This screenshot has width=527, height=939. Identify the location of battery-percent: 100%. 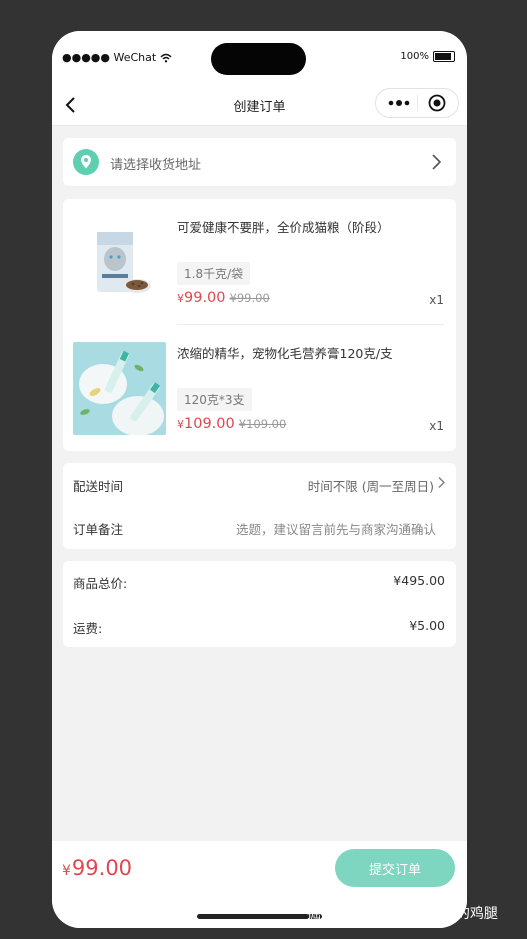
(414, 56).